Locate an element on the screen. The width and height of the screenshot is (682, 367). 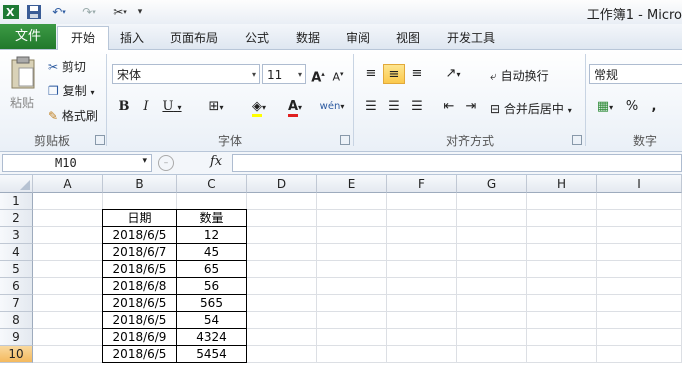
cell-d2 is located at coordinates (282, 218).